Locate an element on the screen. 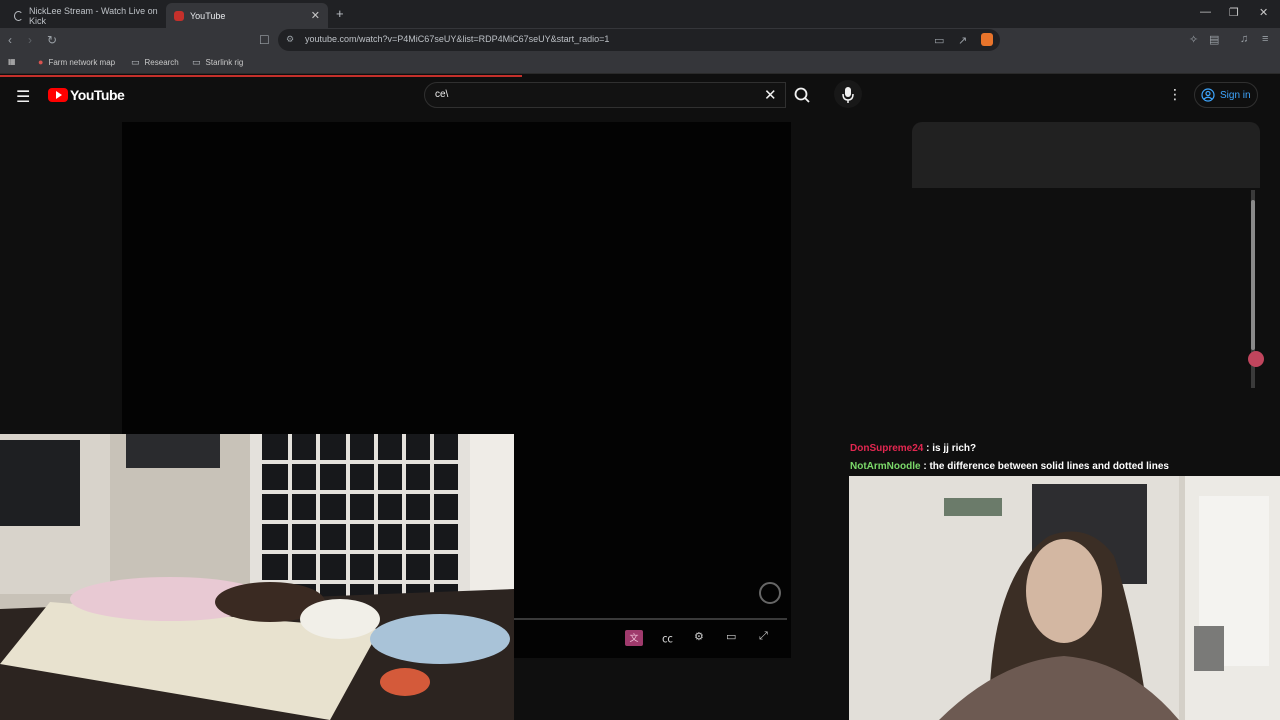 Image resolution: width=1280 pixels, height=720 pixels. streamer-webcam-feed is located at coordinates (1064, 598).